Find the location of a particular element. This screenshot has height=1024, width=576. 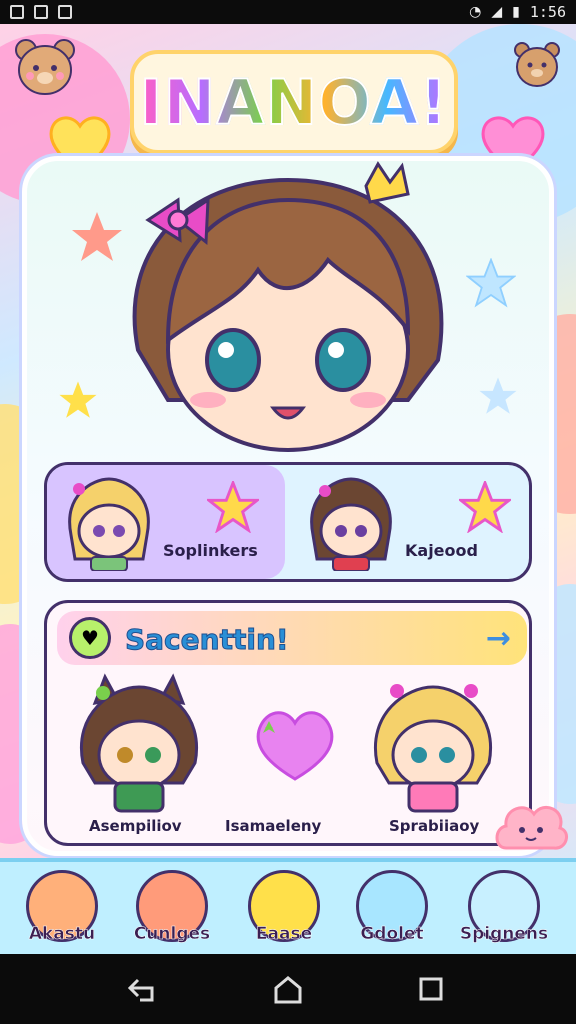

character-label: Sprabiiaoy is located at coordinates (434, 826).